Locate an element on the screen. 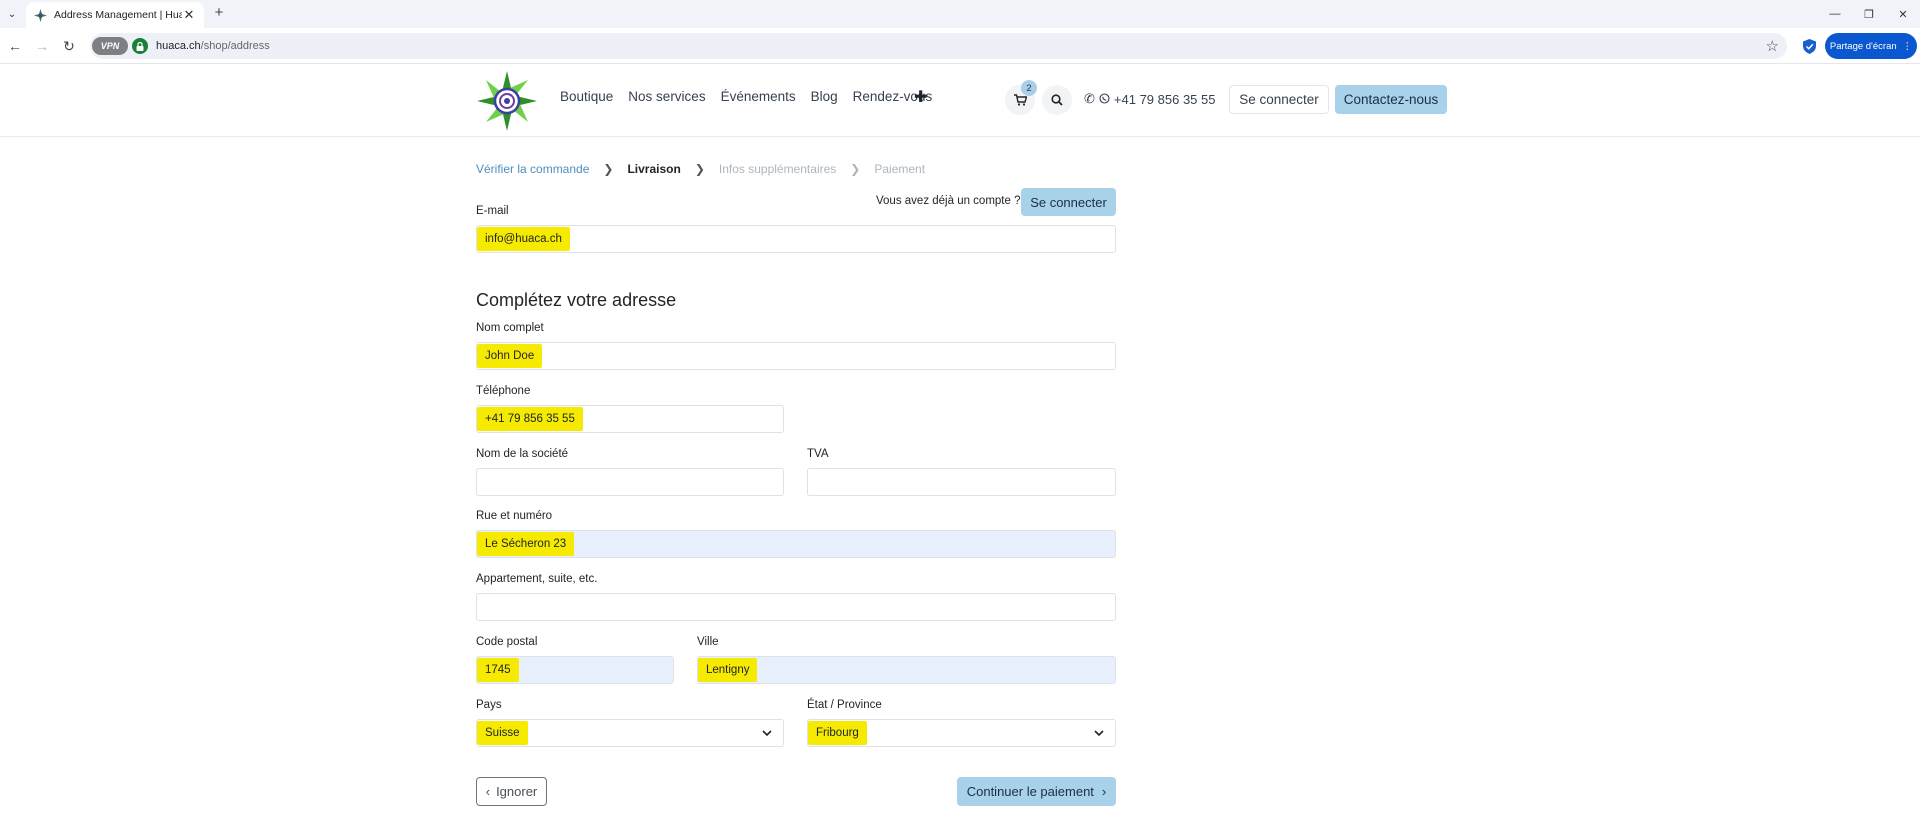 The height and width of the screenshot is (837, 1920). nav-evenements: Événements is located at coordinates (758, 96).